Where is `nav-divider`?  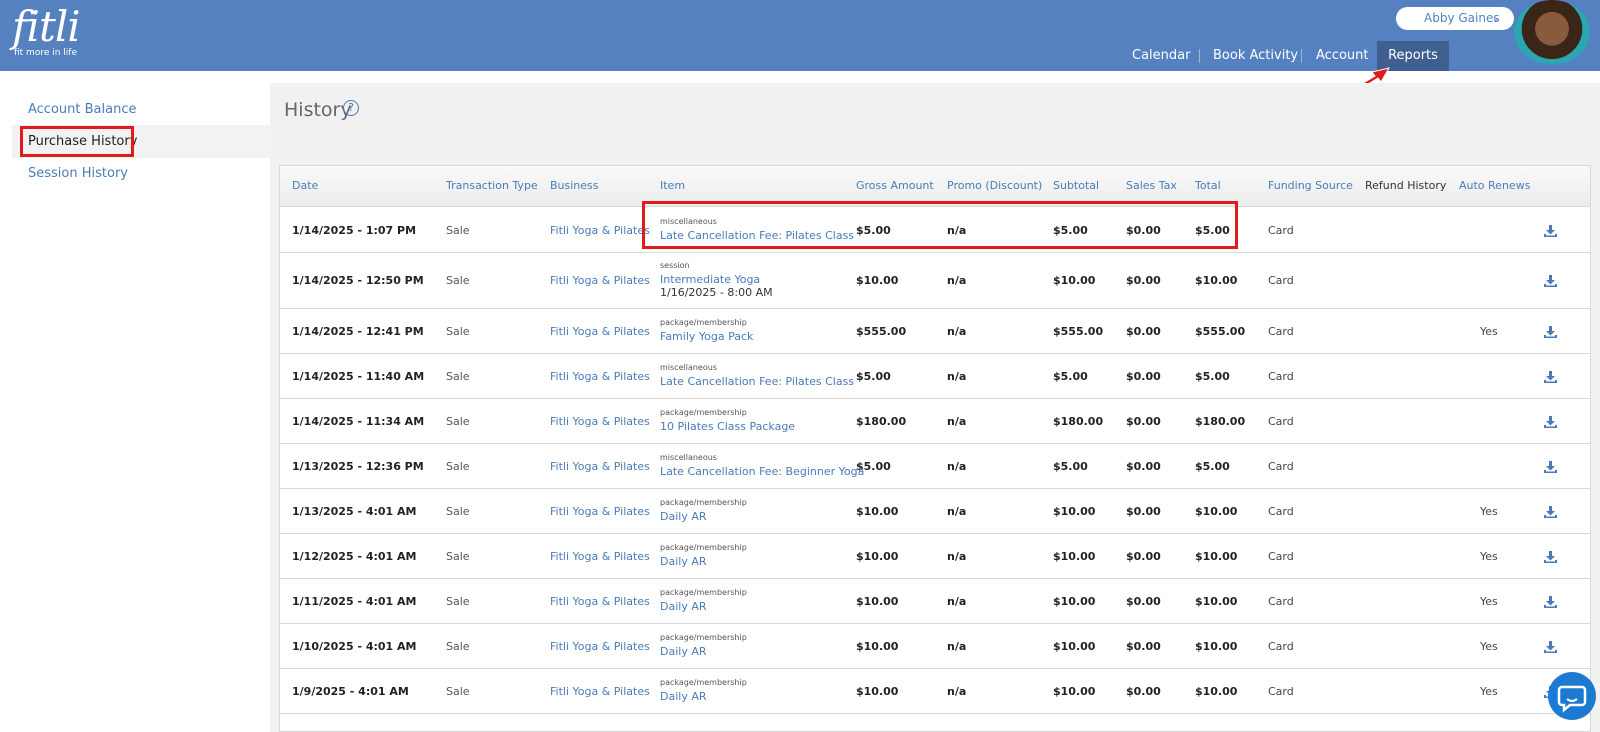 nav-divider is located at coordinates (1301, 56).